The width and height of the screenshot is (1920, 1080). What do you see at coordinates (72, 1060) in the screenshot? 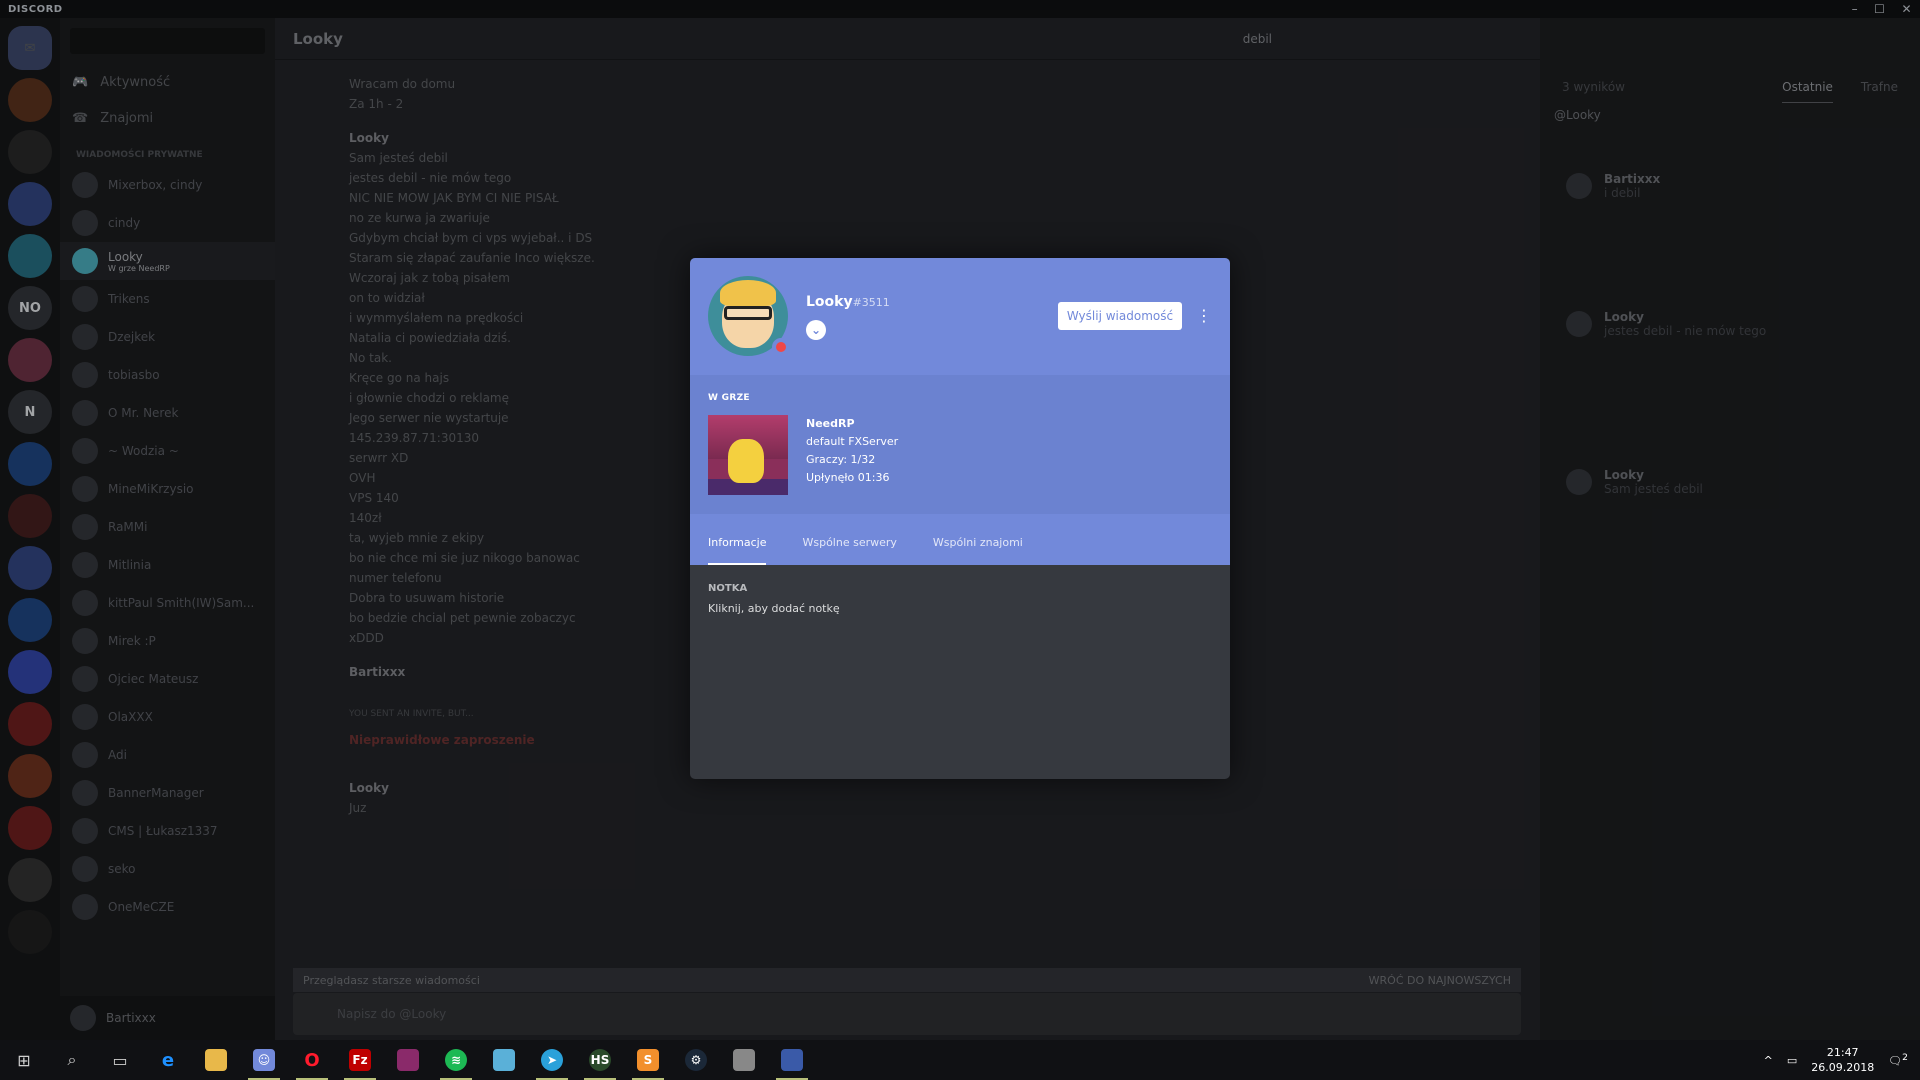
I see `search-icon: ⌕` at bounding box center [72, 1060].